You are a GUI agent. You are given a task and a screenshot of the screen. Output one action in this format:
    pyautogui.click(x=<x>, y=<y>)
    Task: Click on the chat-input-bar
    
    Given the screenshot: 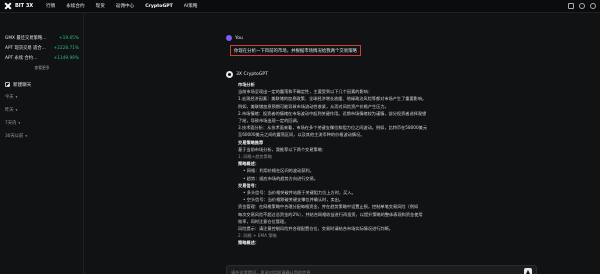 What is the action you would take?
    pyautogui.click(x=381, y=269)
    